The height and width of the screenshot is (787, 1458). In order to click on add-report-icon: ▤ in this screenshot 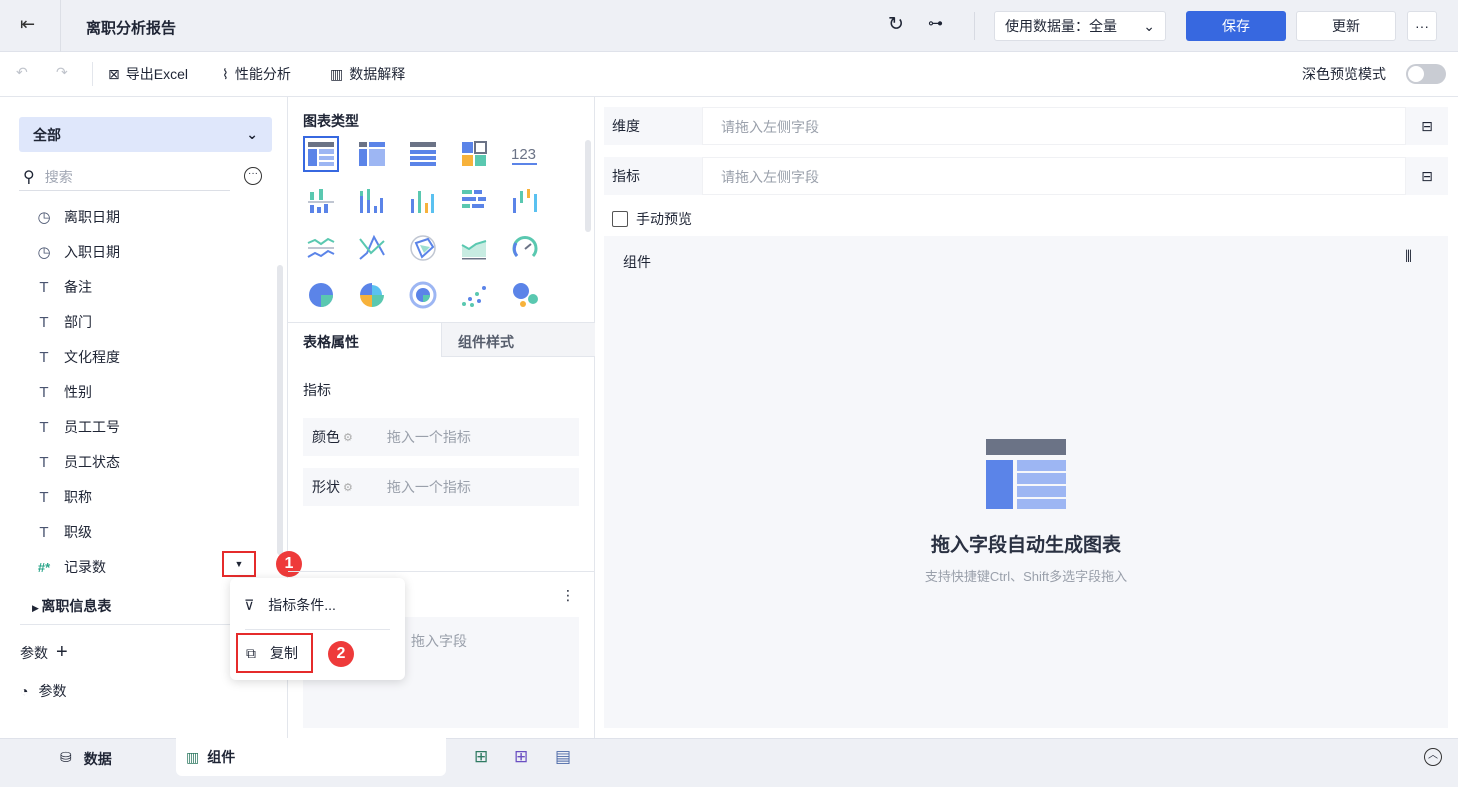, I will do `click(563, 757)`.